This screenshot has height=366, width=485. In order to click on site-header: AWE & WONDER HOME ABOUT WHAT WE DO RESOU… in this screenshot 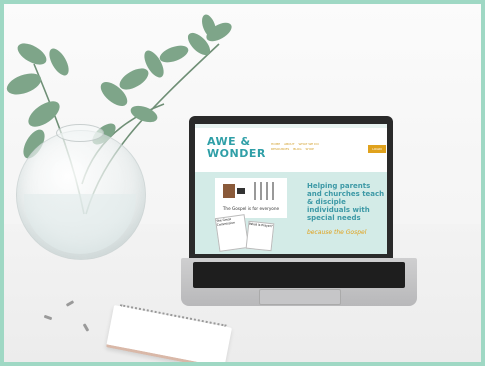, I will do `click(291, 150)`.